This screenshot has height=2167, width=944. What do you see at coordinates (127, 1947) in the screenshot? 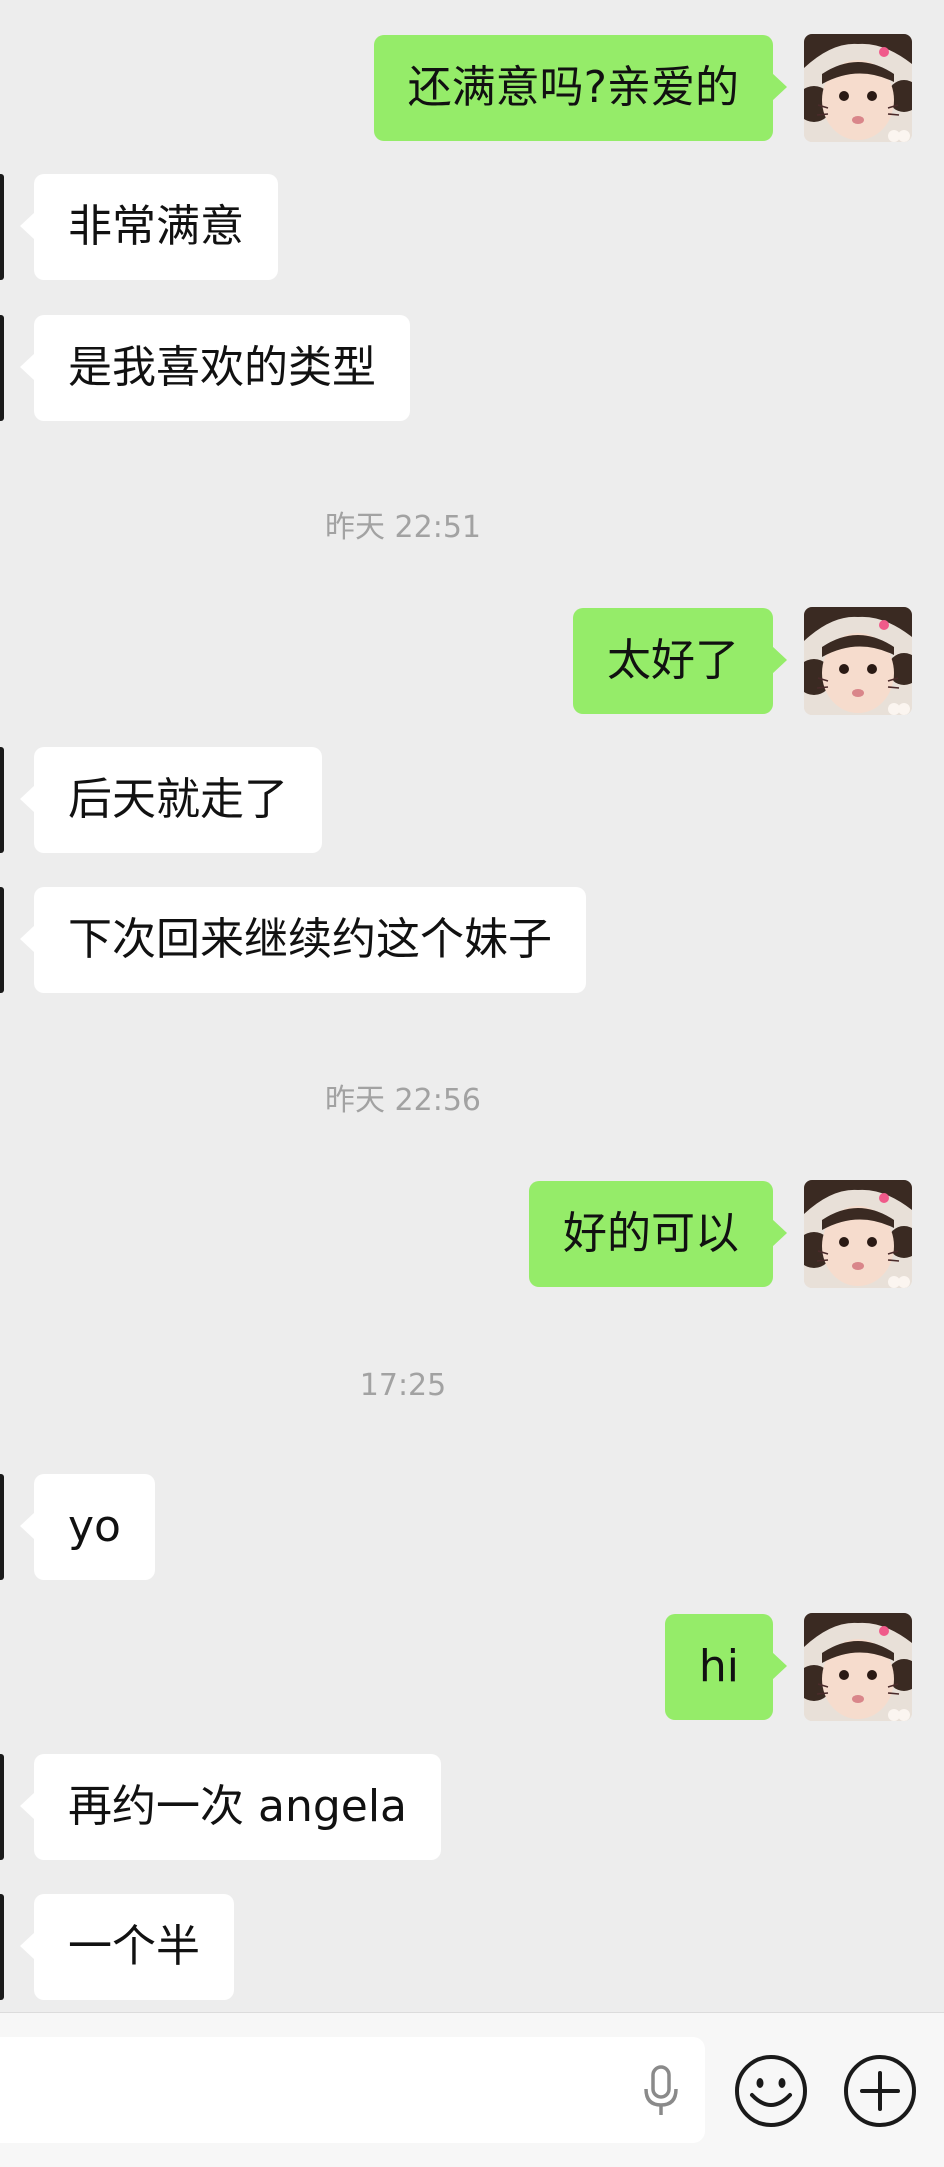
I see `message-bubble-incoming: 一个半` at bounding box center [127, 1947].